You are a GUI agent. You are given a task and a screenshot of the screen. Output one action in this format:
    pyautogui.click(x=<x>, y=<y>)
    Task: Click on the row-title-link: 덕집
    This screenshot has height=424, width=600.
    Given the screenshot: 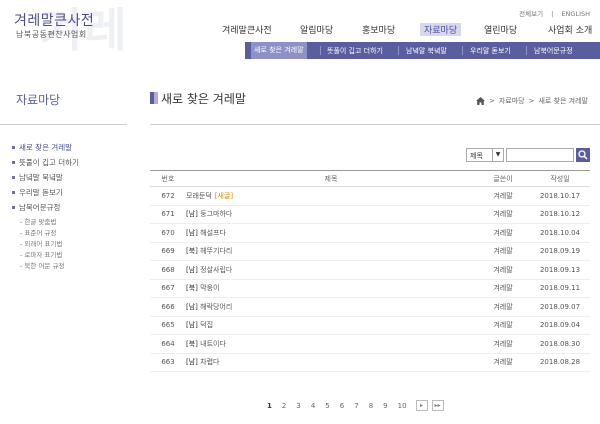 What is the action you would take?
    pyautogui.click(x=206, y=325)
    